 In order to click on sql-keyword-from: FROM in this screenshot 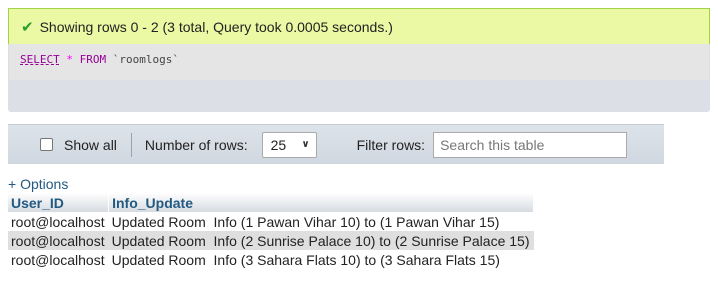, I will do `click(93, 59)`.